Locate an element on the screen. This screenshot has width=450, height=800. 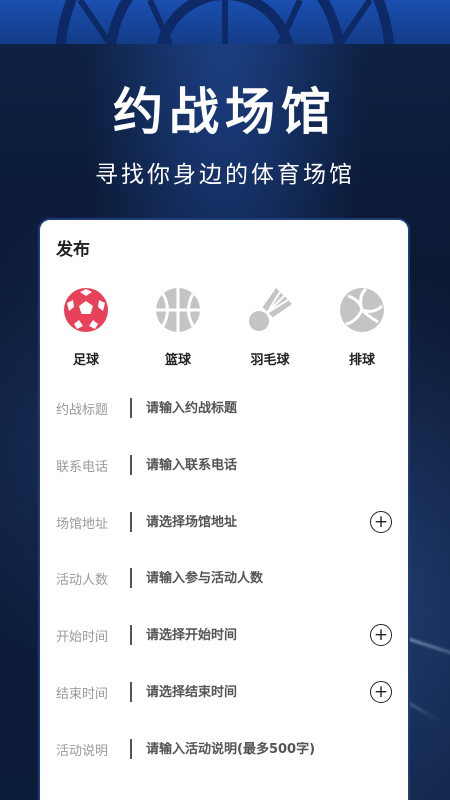
sport-label: 篮球 is located at coordinates (177, 360).